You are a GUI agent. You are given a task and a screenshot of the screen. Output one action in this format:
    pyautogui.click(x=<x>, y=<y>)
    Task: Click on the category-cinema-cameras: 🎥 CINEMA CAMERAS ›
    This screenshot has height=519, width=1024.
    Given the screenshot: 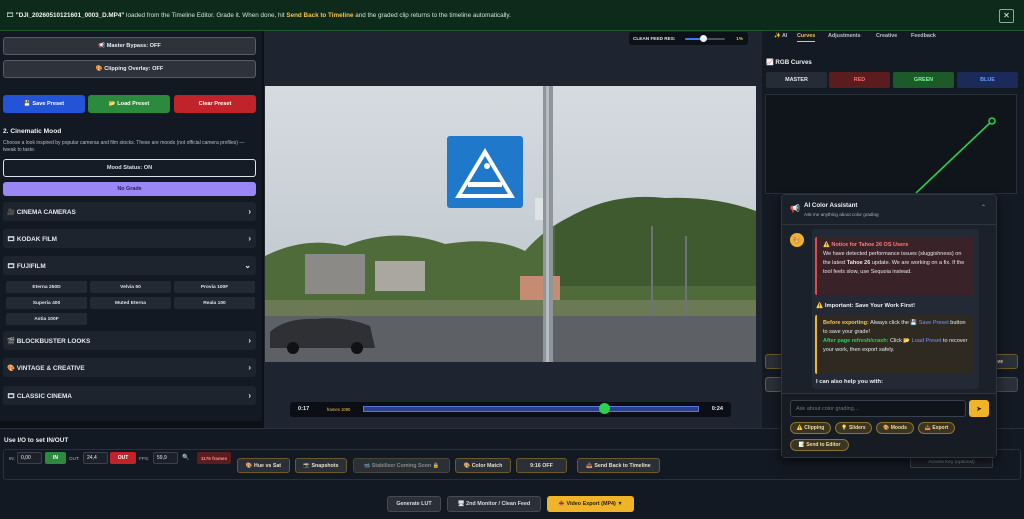 What is the action you would take?
    pyautogui.click(x=129, y=211)
    